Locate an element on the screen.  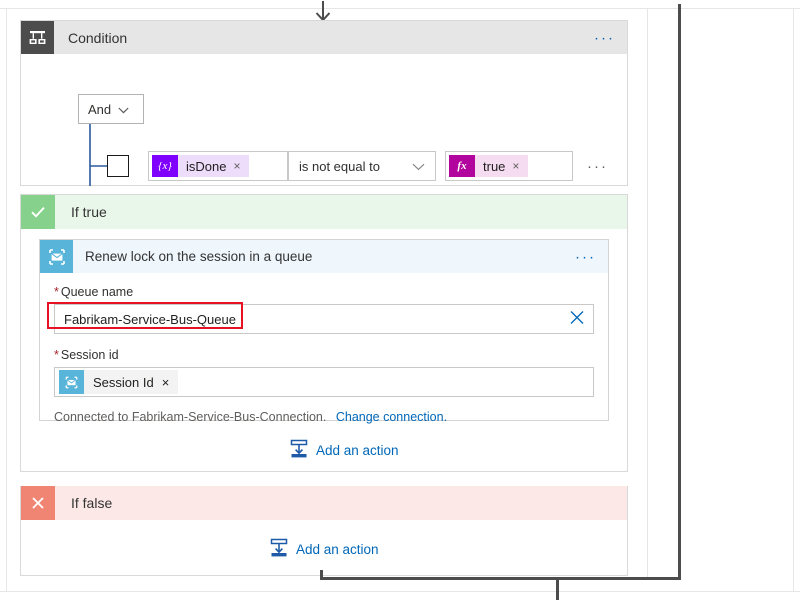
logic-operator-label: And is located at coordinates (100, 109).